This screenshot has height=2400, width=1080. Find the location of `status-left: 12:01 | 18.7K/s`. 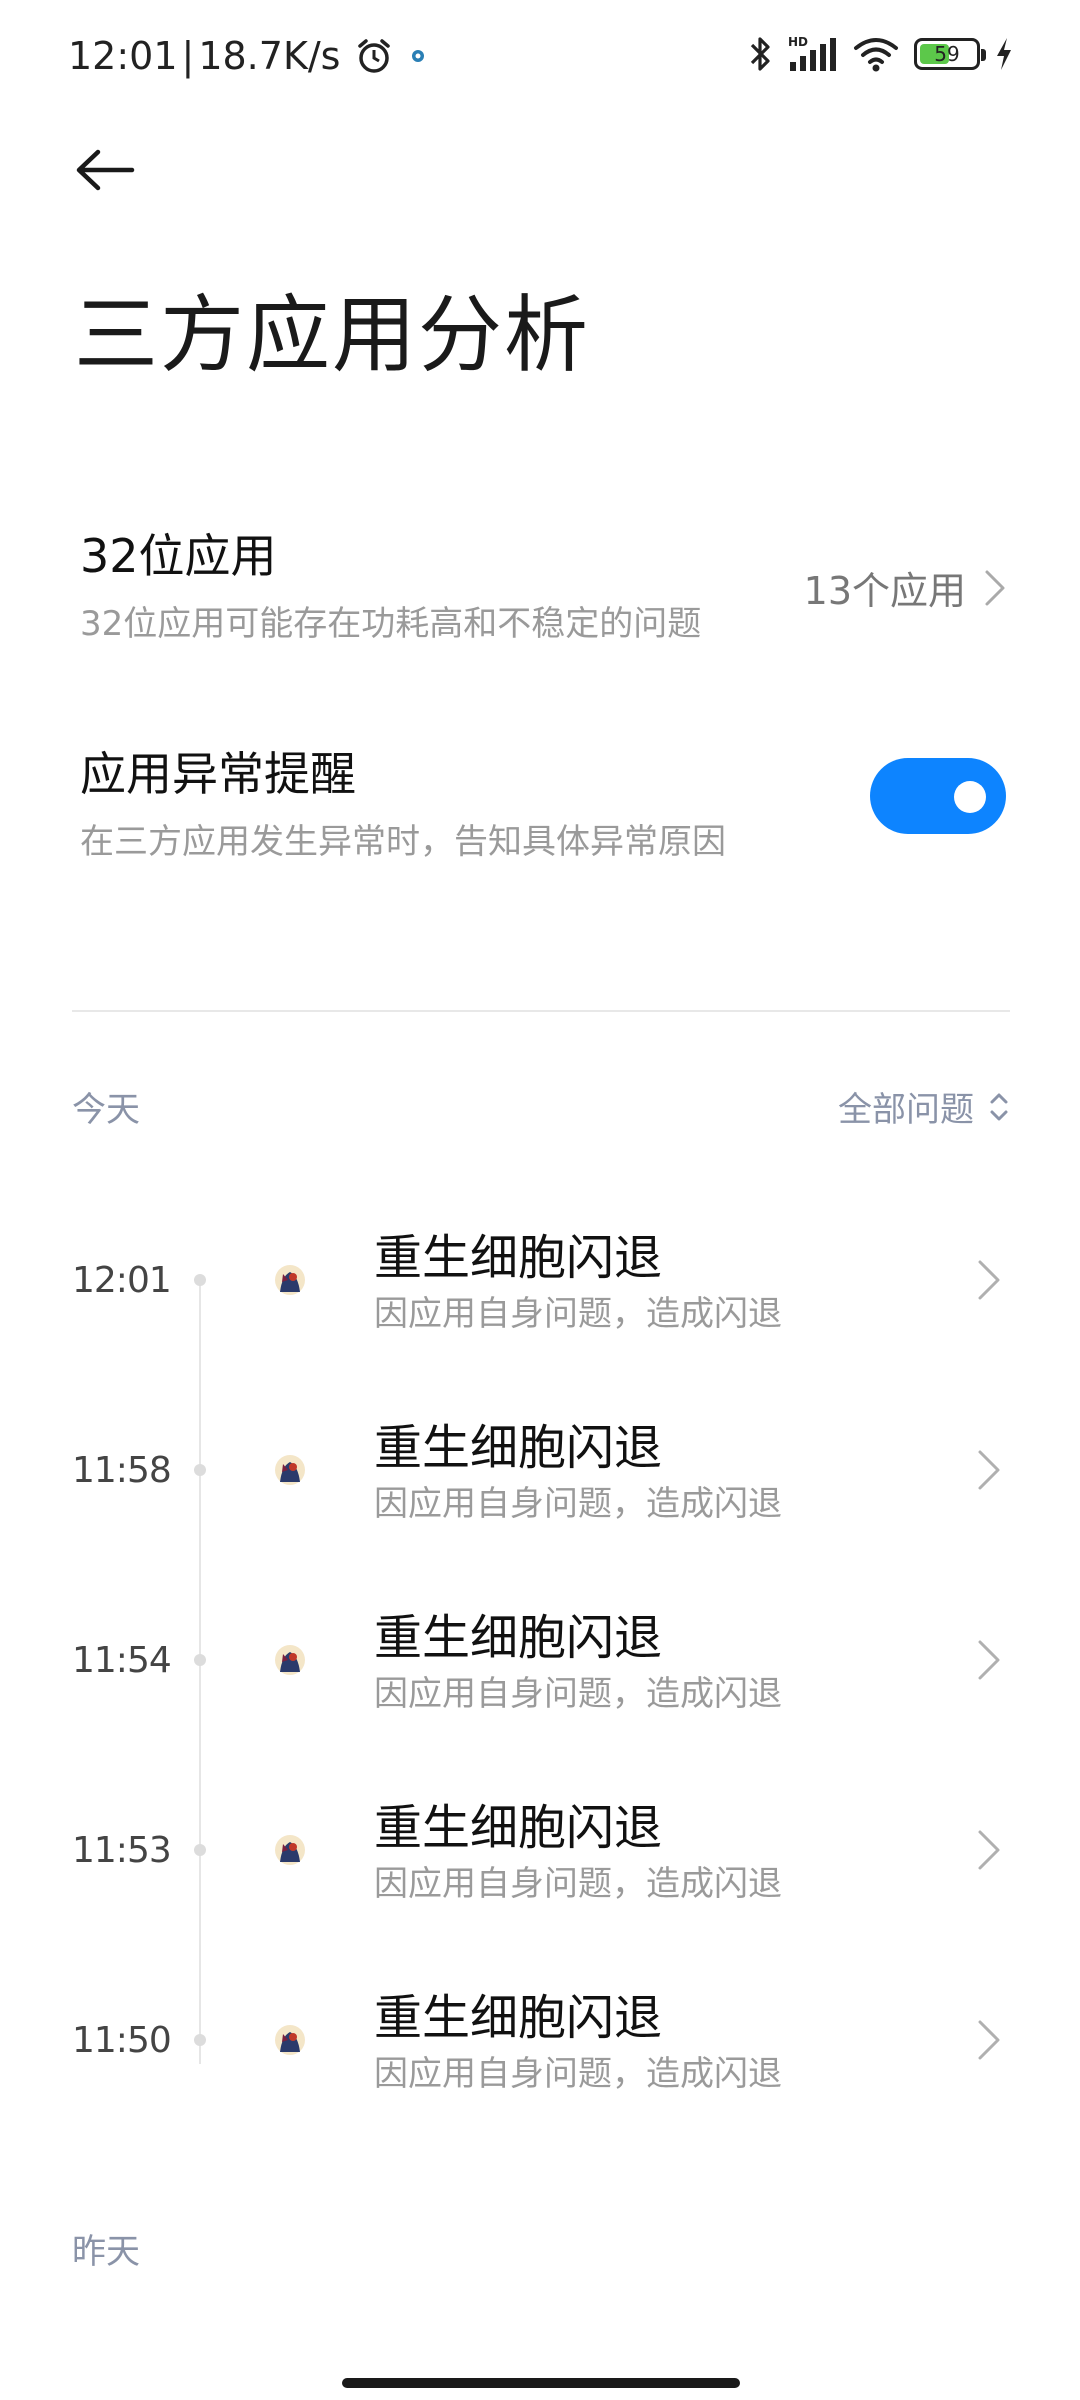

status-left: 12:01 | 18.7K/s is located at coordinates (247, 56).